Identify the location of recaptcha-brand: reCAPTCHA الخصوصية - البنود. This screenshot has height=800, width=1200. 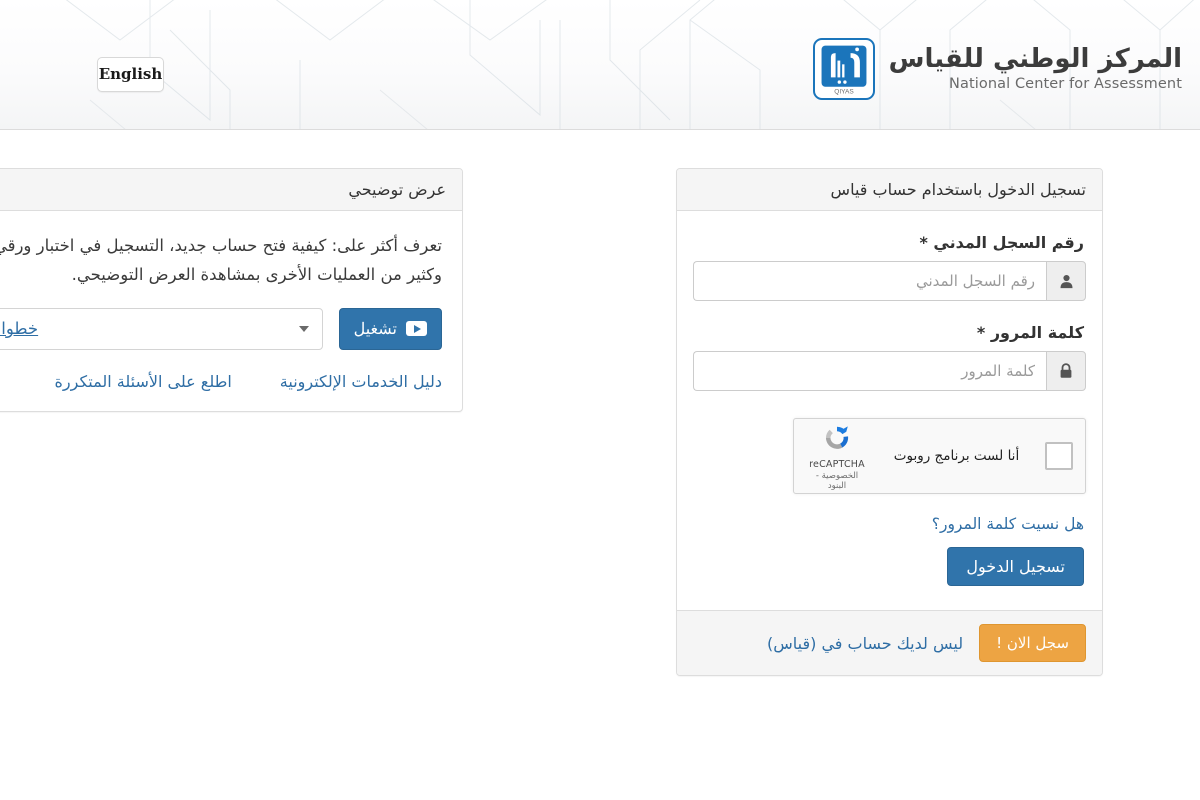
(837, 456).